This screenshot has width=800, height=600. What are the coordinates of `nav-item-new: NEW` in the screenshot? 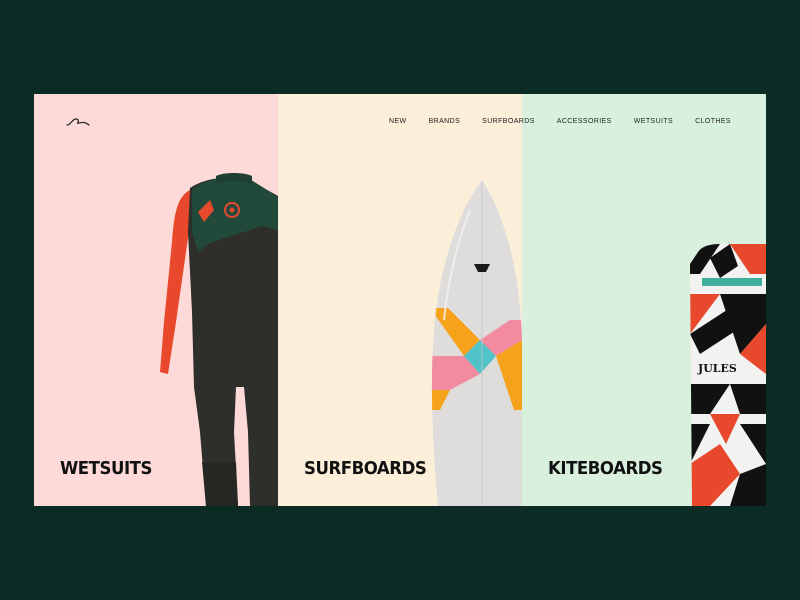 It's located at (398, 121).